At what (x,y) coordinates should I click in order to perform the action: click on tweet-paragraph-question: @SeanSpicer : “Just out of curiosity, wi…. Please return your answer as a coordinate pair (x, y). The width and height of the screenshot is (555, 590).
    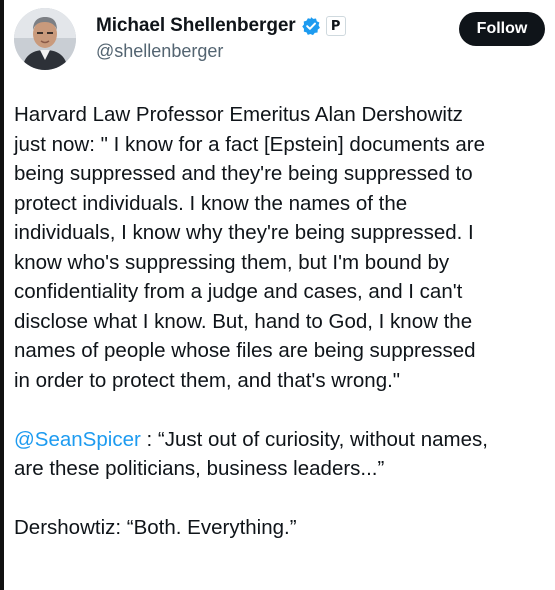
    Looking at the image, I should click on (281, 454).